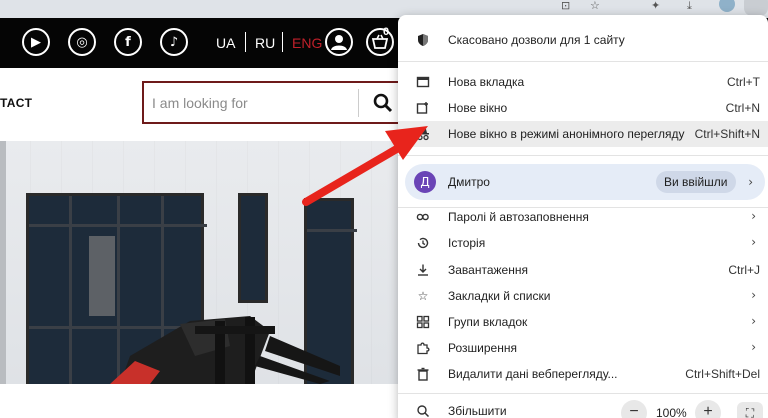 The width and height of the screenshot is (768, 418). I want to click on tiktok-icon: ♪, so click(174, 42).